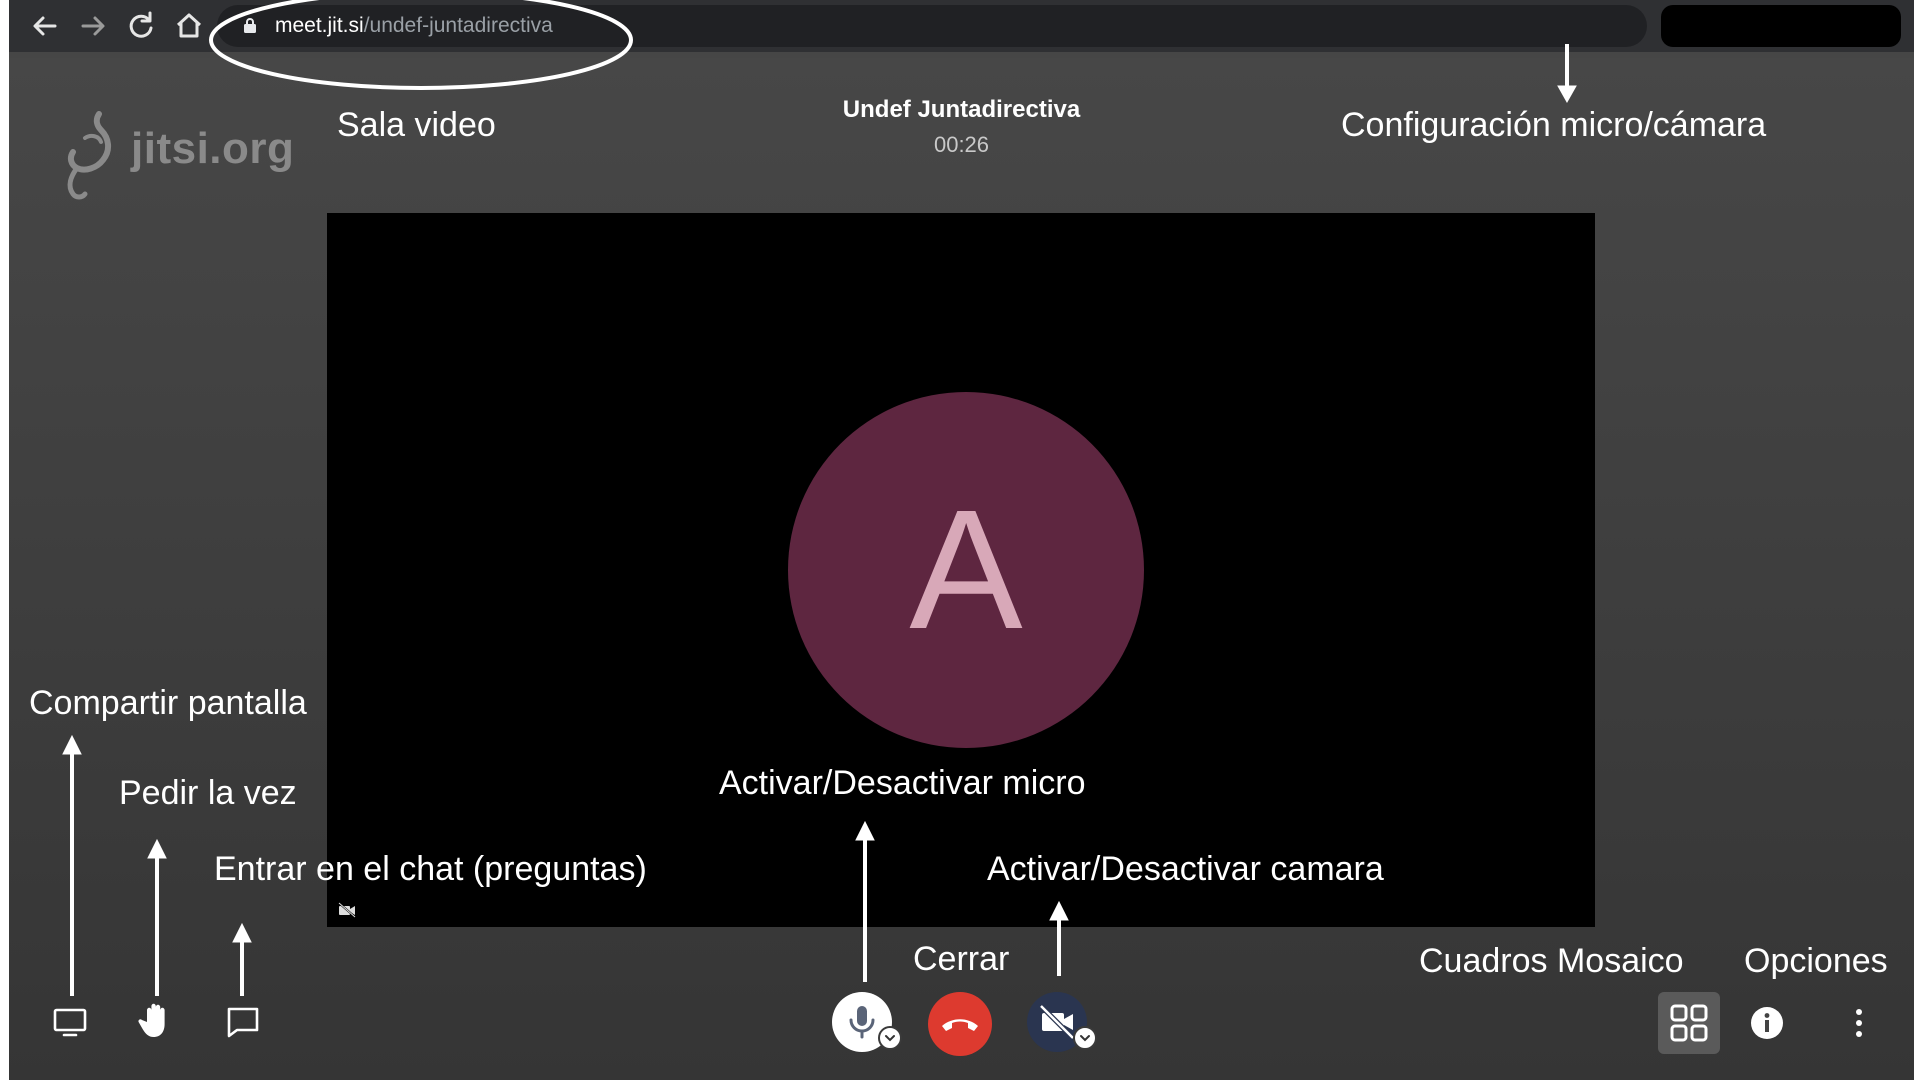 This screenshot has height=1080, width=1920. What do you see at coordinates (242, 932) in the screenshot?
I see `arrowhead-chat` at bounding box center [242, 932].